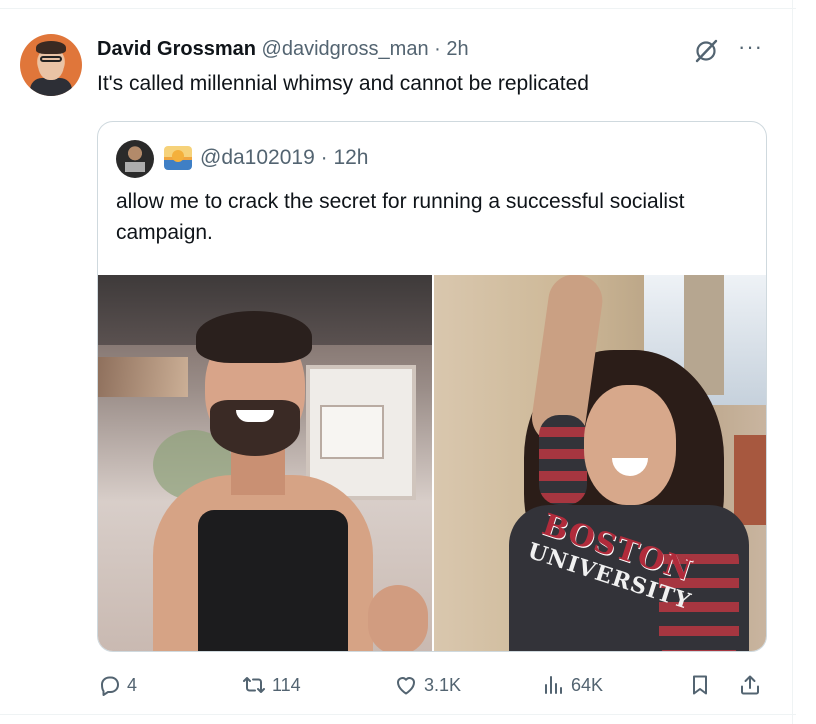 The height and width of the screenshot is (724, 816). I want to click on reply-button: 4, so click(117, 685).